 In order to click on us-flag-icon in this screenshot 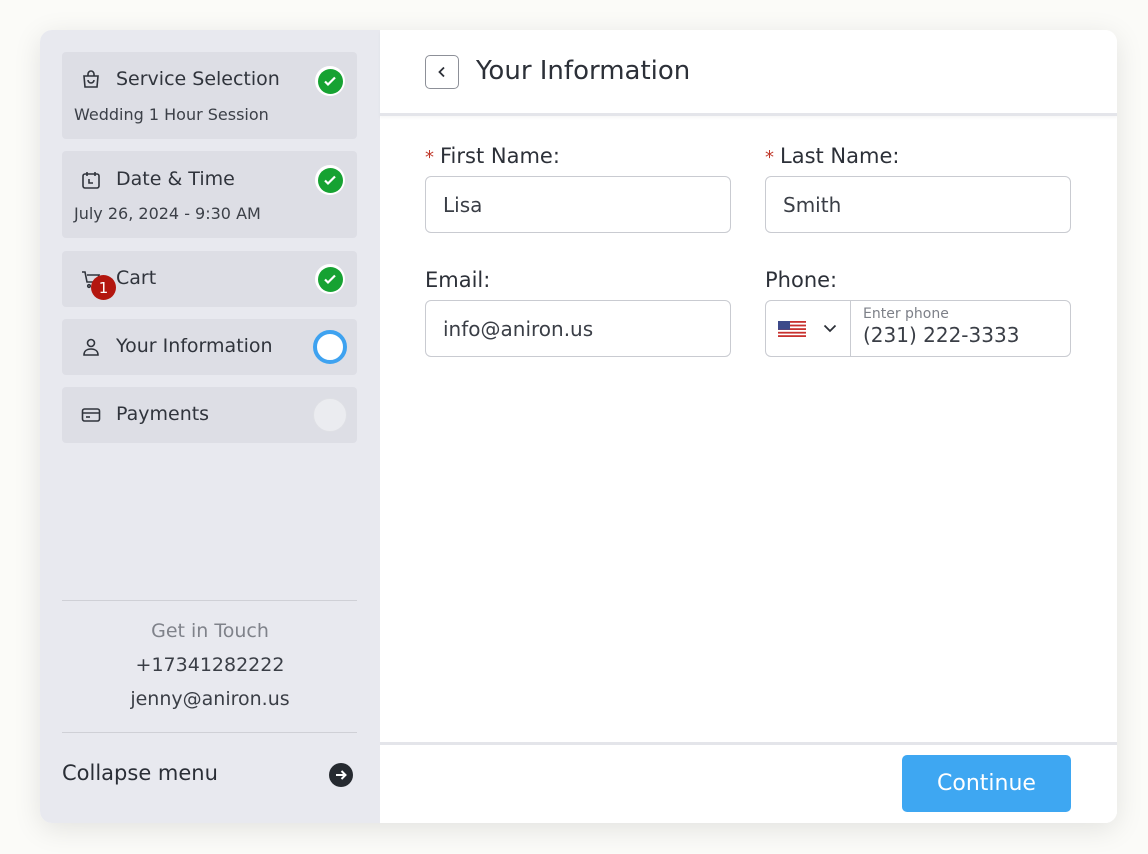, I will do `click(792, 329)`.